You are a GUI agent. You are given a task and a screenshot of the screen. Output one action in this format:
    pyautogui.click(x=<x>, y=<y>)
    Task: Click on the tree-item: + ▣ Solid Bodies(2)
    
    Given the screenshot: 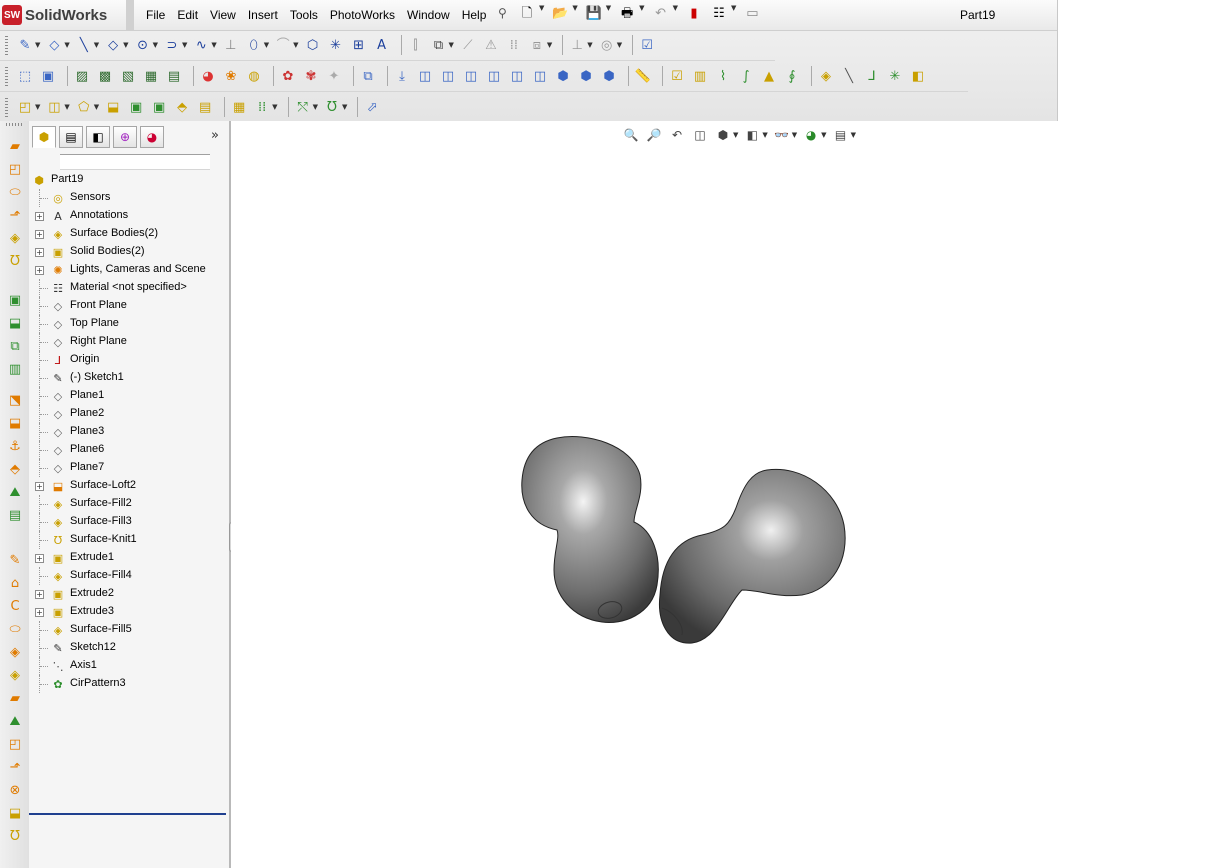 What is the action you would take?
    pyautogui.click(x=129, y=252)
    